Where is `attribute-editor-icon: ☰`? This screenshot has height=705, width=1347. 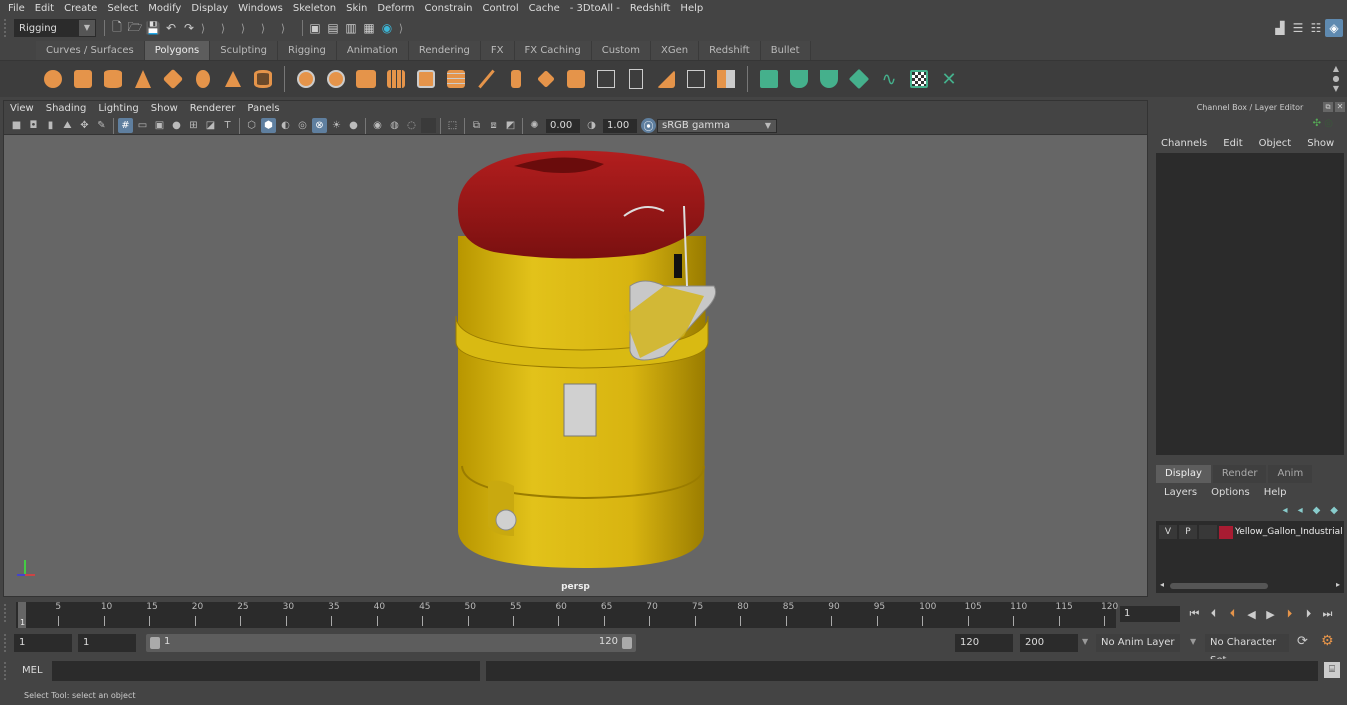
attribute-editor-icon: ☰ is located at coordinates (1298, 28).